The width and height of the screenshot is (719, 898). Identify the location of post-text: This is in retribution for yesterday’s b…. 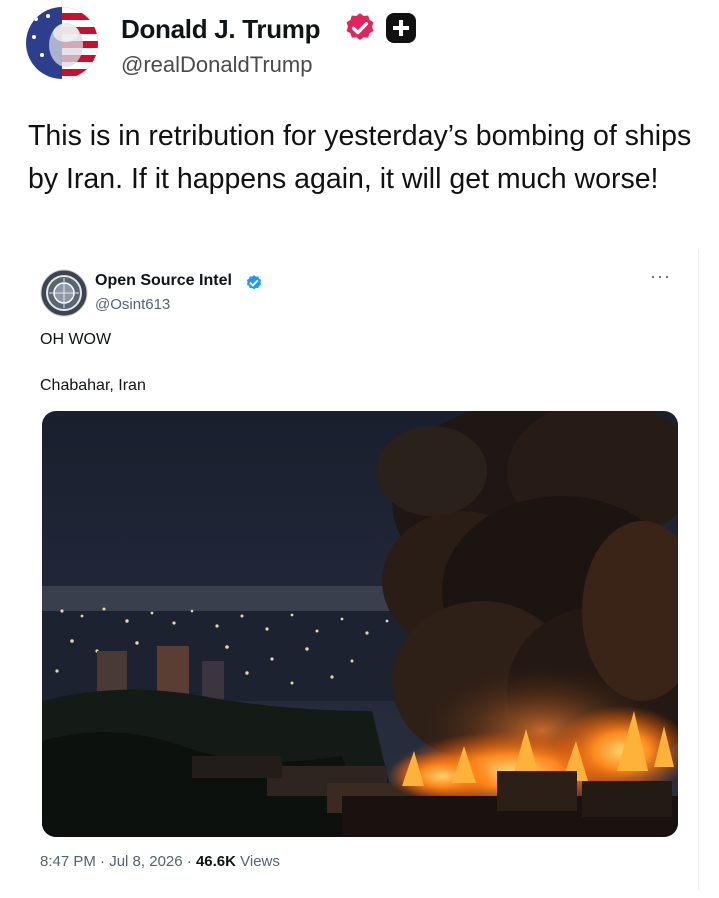
(360, 157).